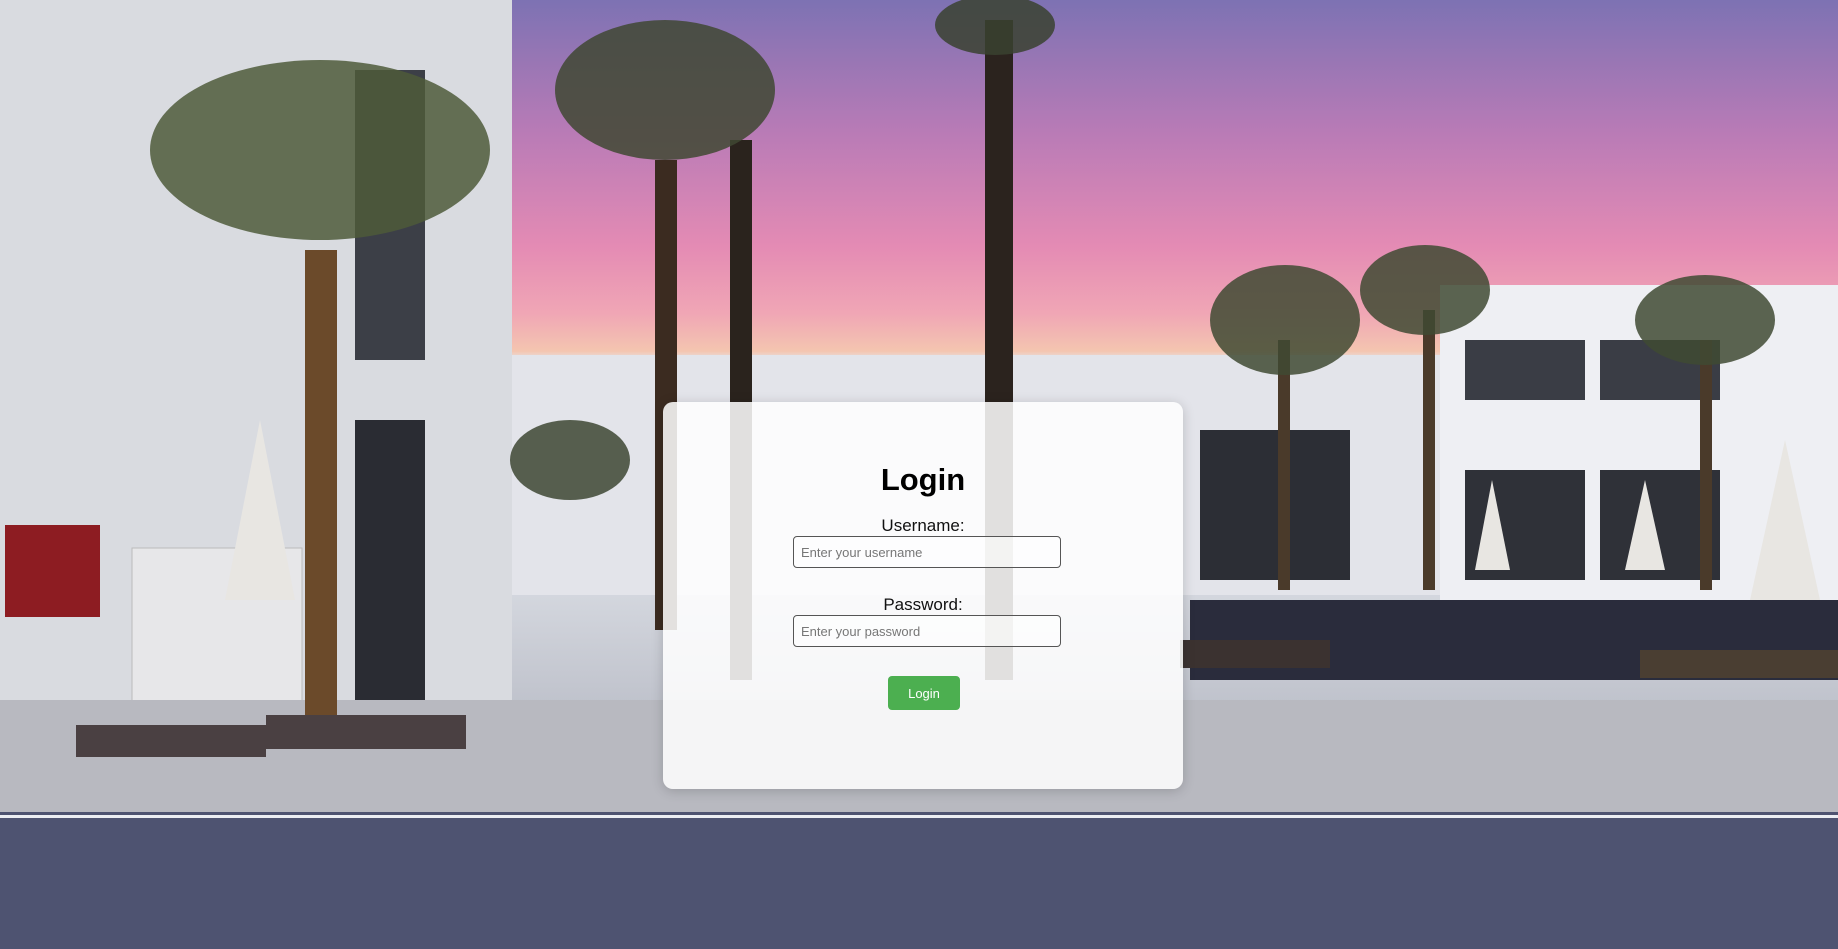 Image resolution: width=1838 pixels, height=949 pixels. What do you see at coordinates (927, 631) in the screenshot?
I see `password-input` at bounding box center [927, 631].